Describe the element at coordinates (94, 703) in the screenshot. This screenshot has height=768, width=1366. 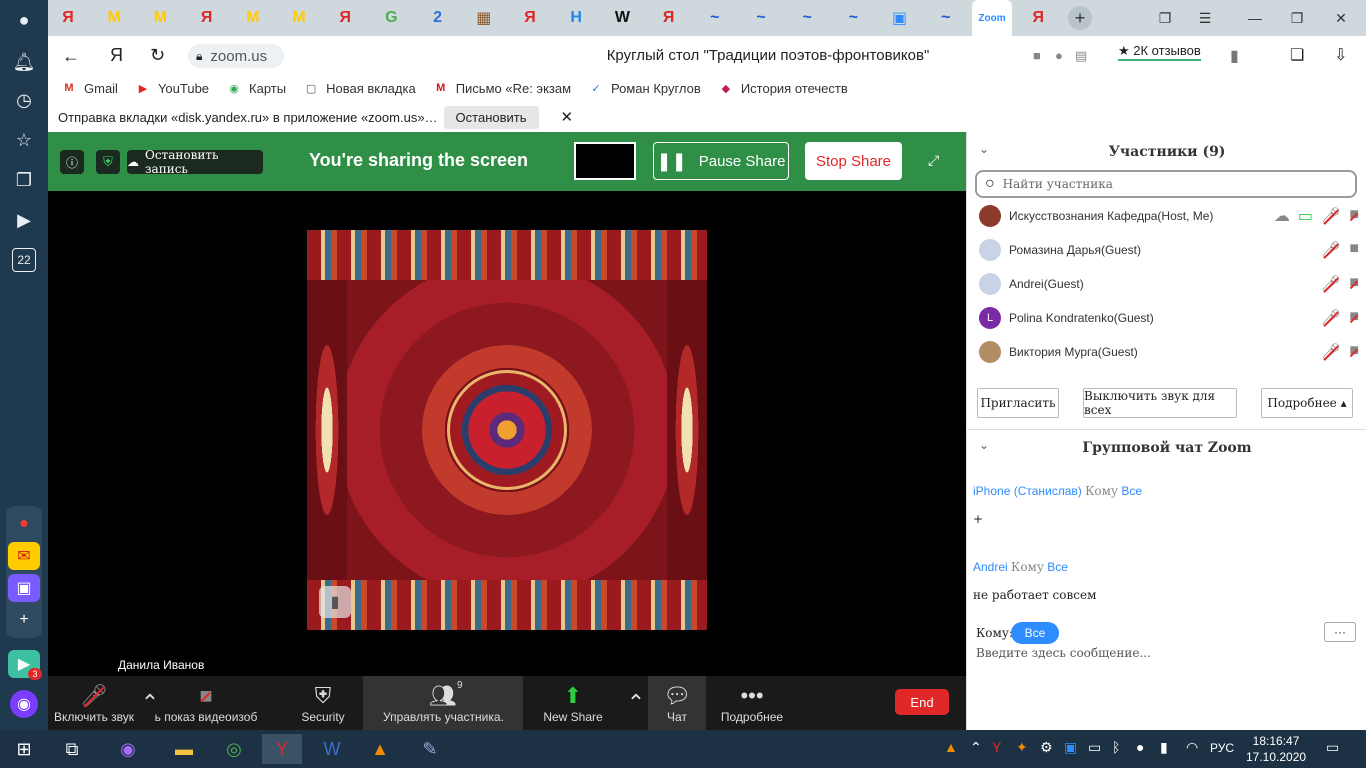
I see `unmute-button: 🎤︎ Включить звук` at that location.